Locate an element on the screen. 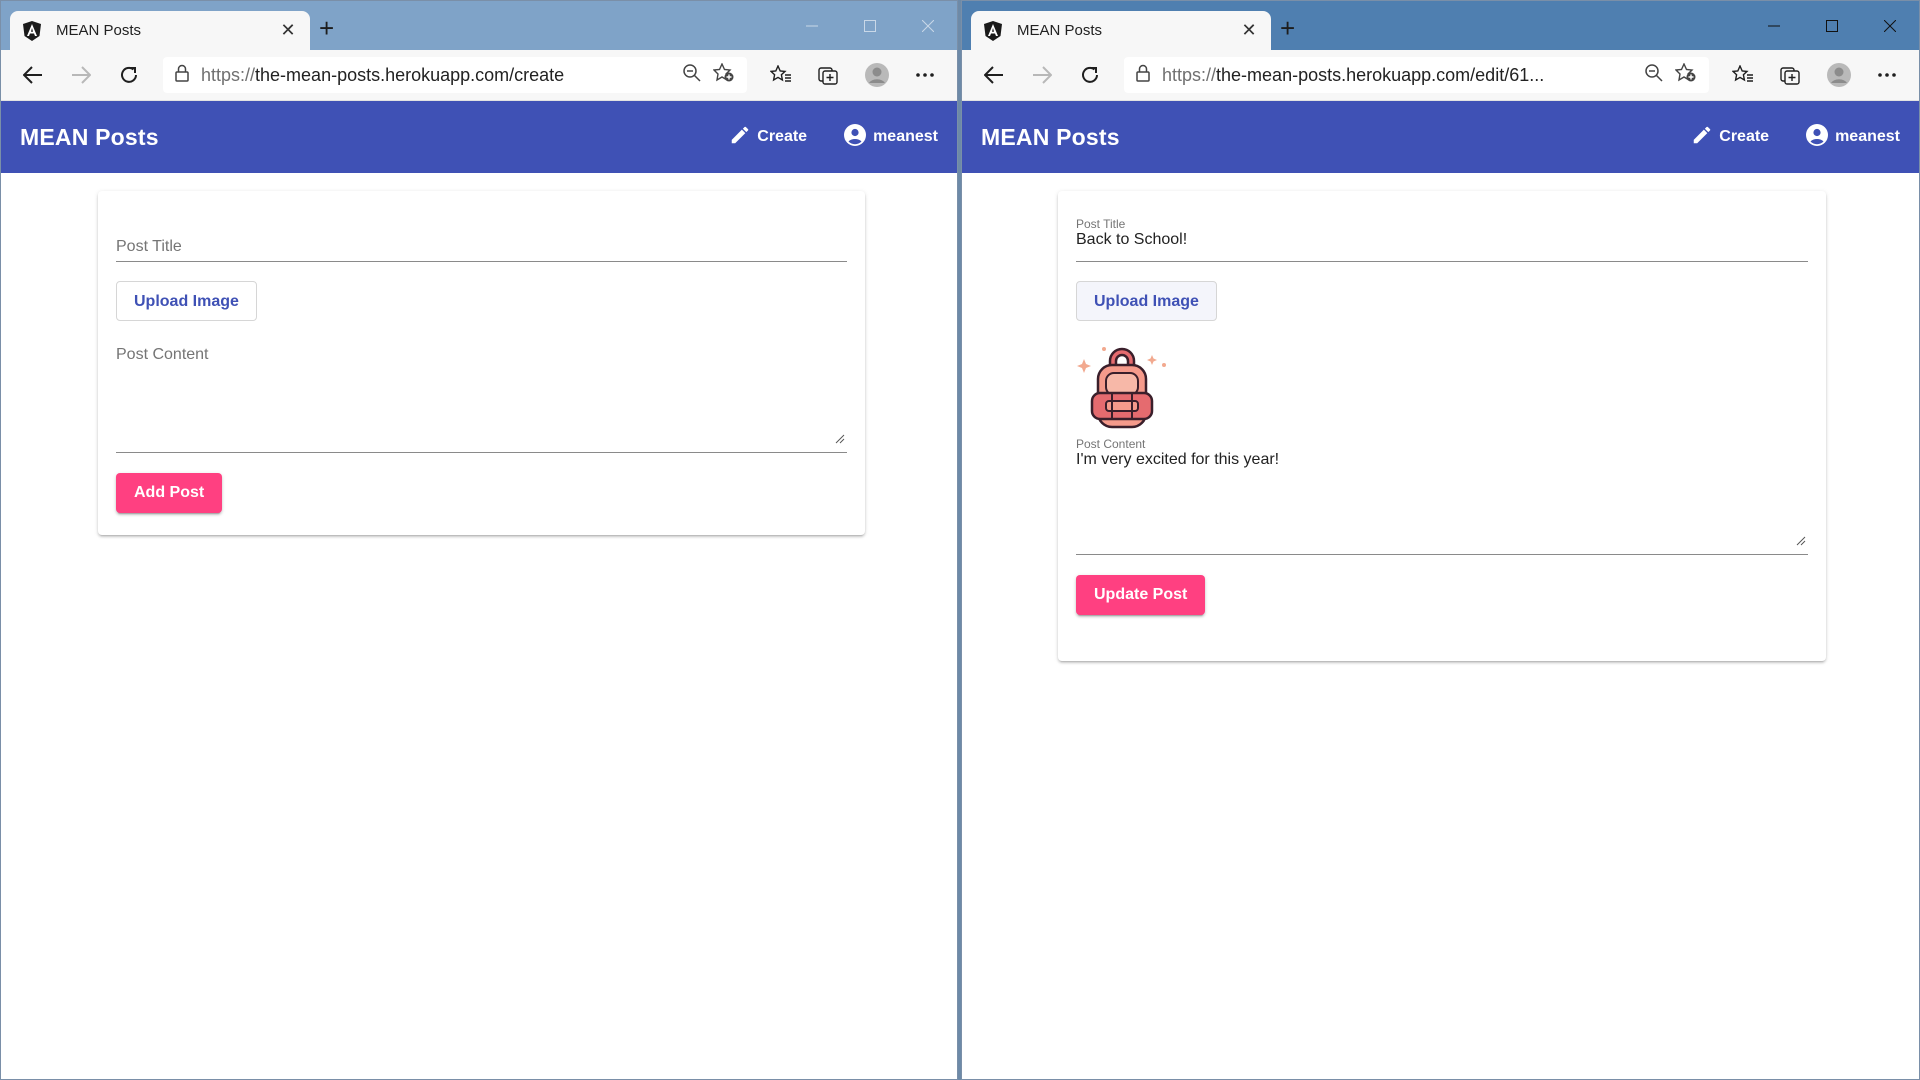 This screenshot has height=1080, width=1920. post-title-value: Back to School! is located at coordinates (1132, 239).